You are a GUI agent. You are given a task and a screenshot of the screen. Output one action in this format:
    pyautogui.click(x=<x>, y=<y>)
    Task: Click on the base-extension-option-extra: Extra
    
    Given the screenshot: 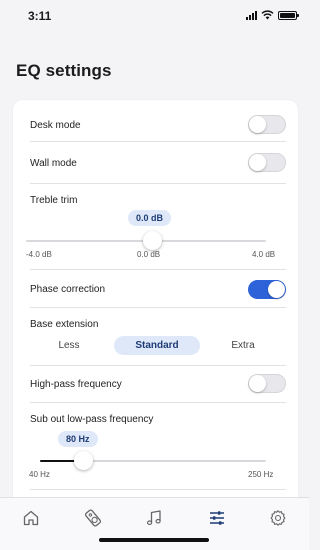 What is the action you would take?
    pyautogui.click(x=243, y=345)
    